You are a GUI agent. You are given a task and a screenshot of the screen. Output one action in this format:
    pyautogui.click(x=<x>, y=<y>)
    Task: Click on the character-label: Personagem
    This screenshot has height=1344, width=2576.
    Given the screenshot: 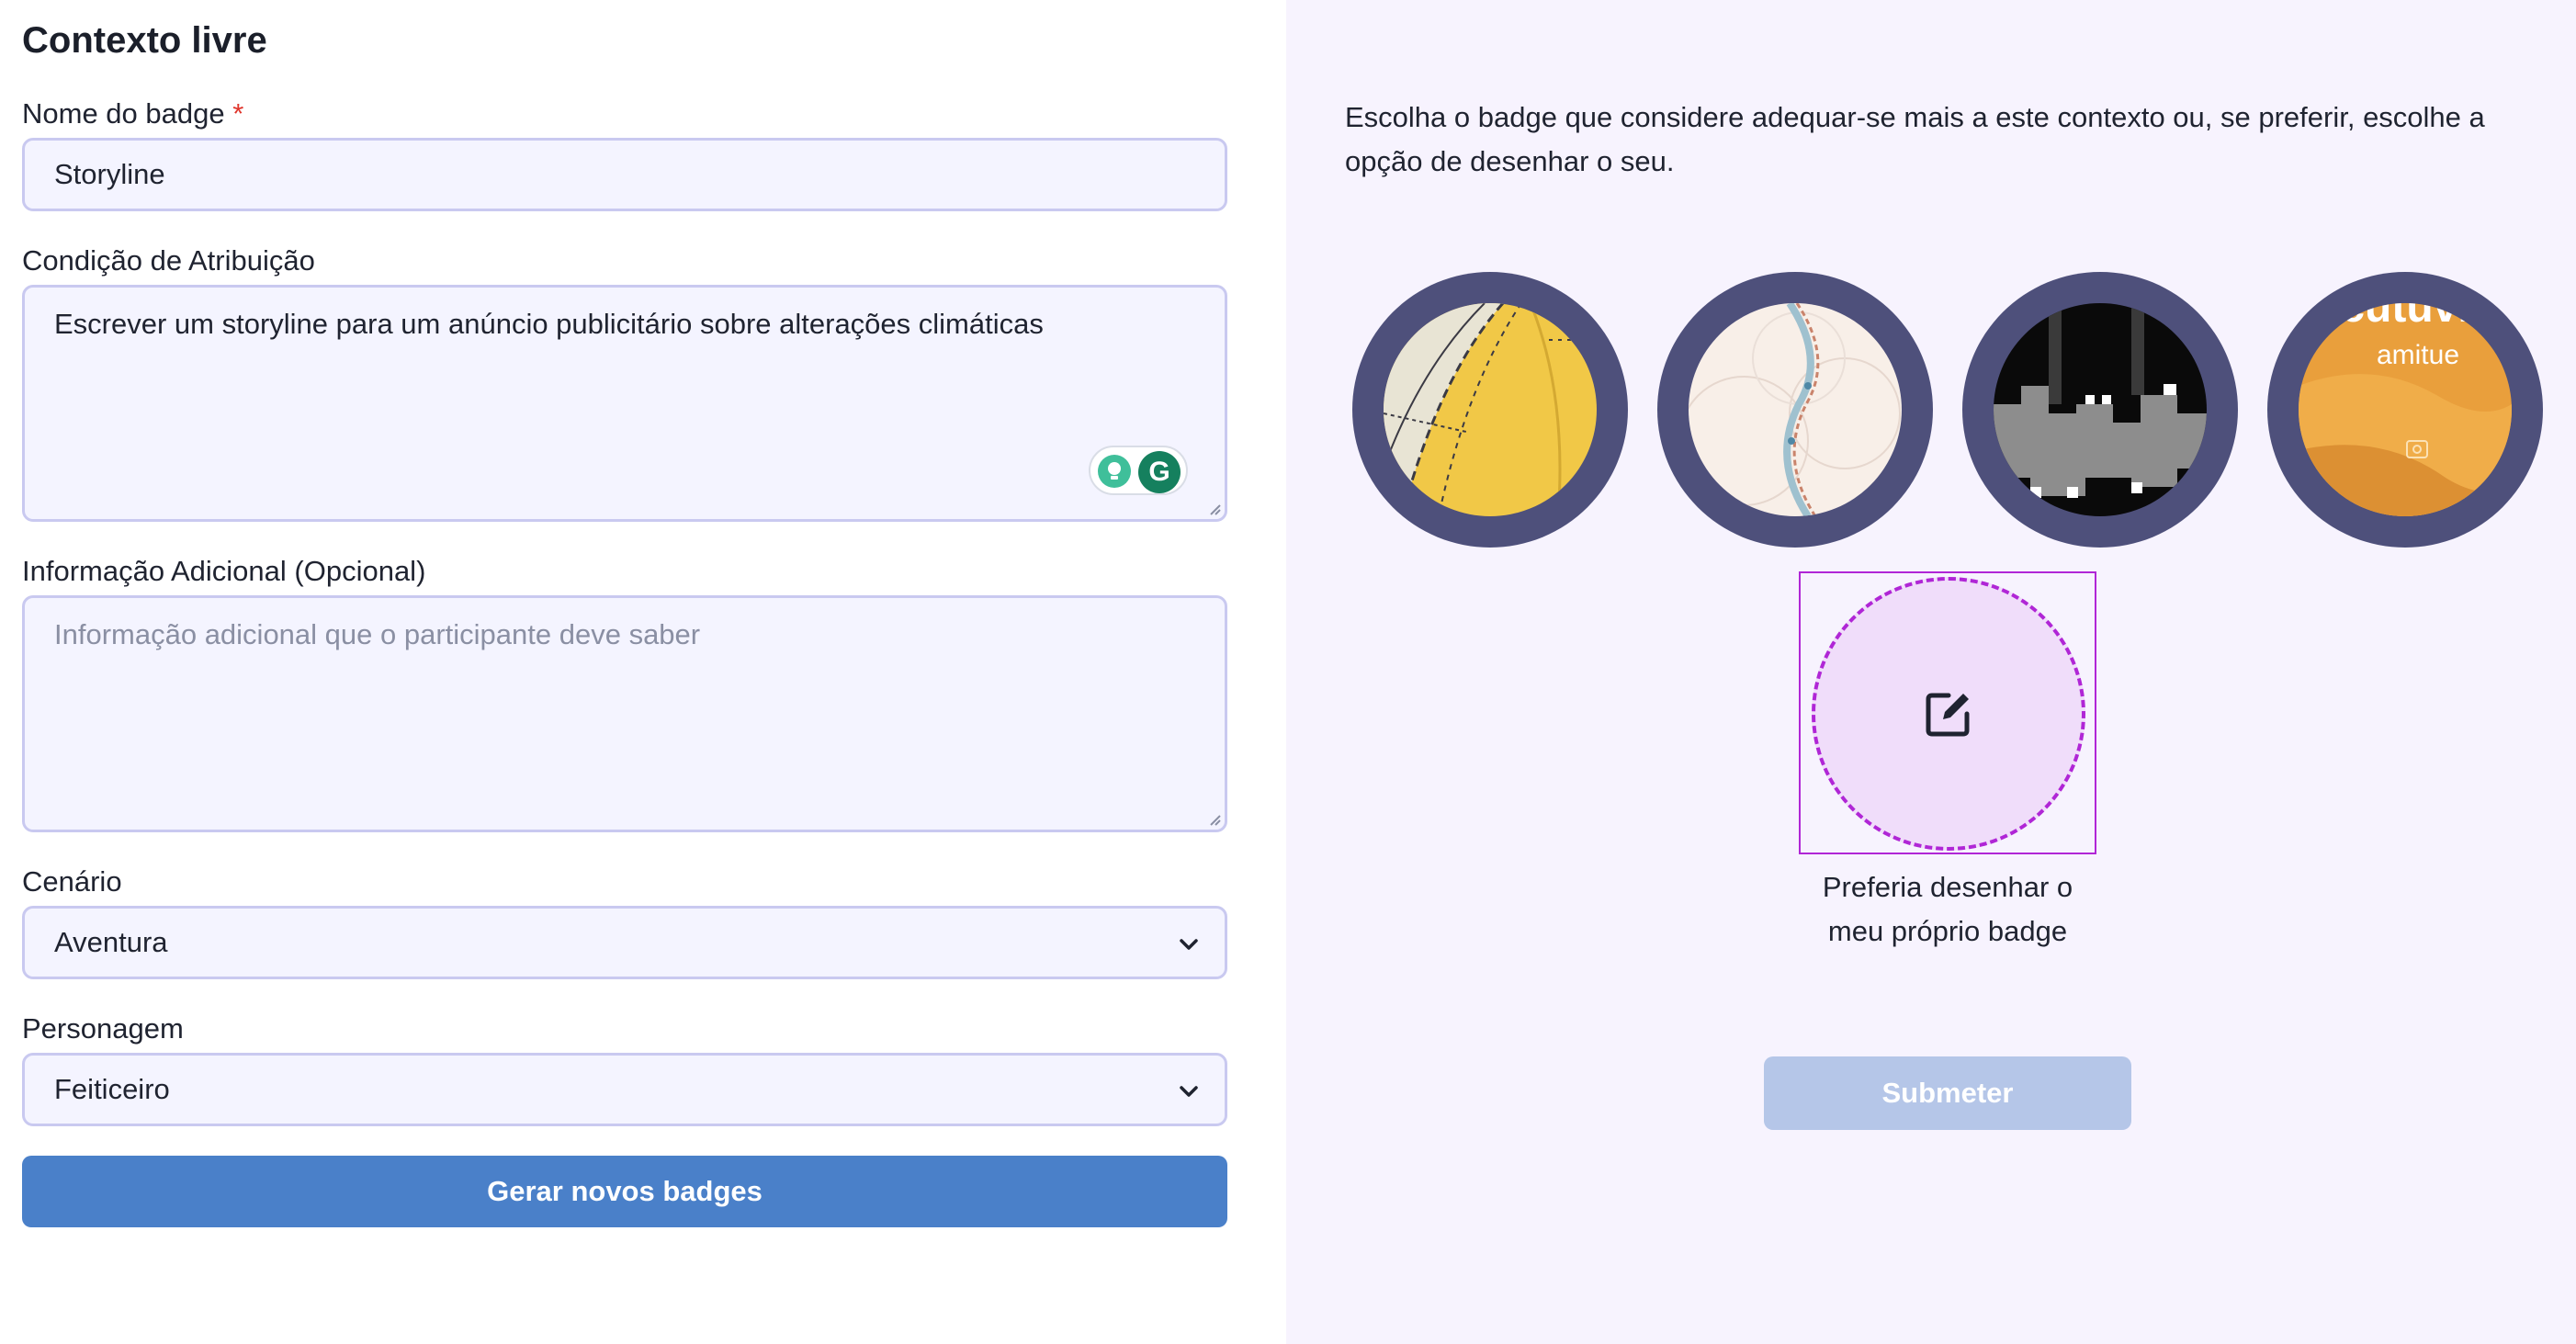 What is the action you would take?
    pyautogui.click(x=103, y=1028)
    